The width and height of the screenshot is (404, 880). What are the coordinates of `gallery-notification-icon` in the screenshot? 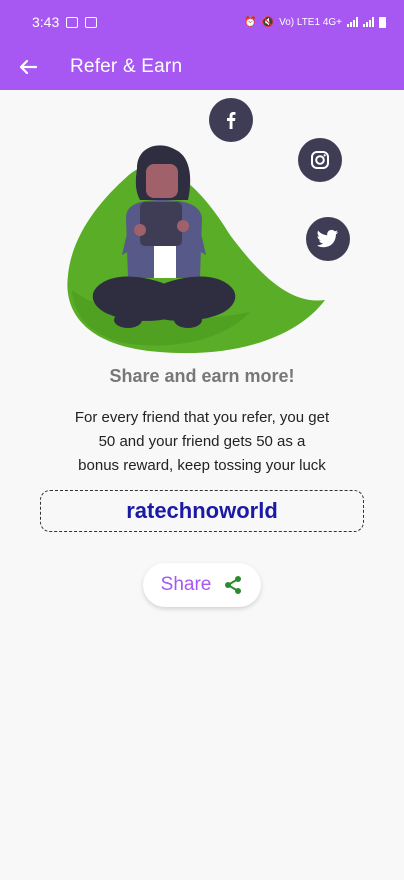 It's located at (72, 22).